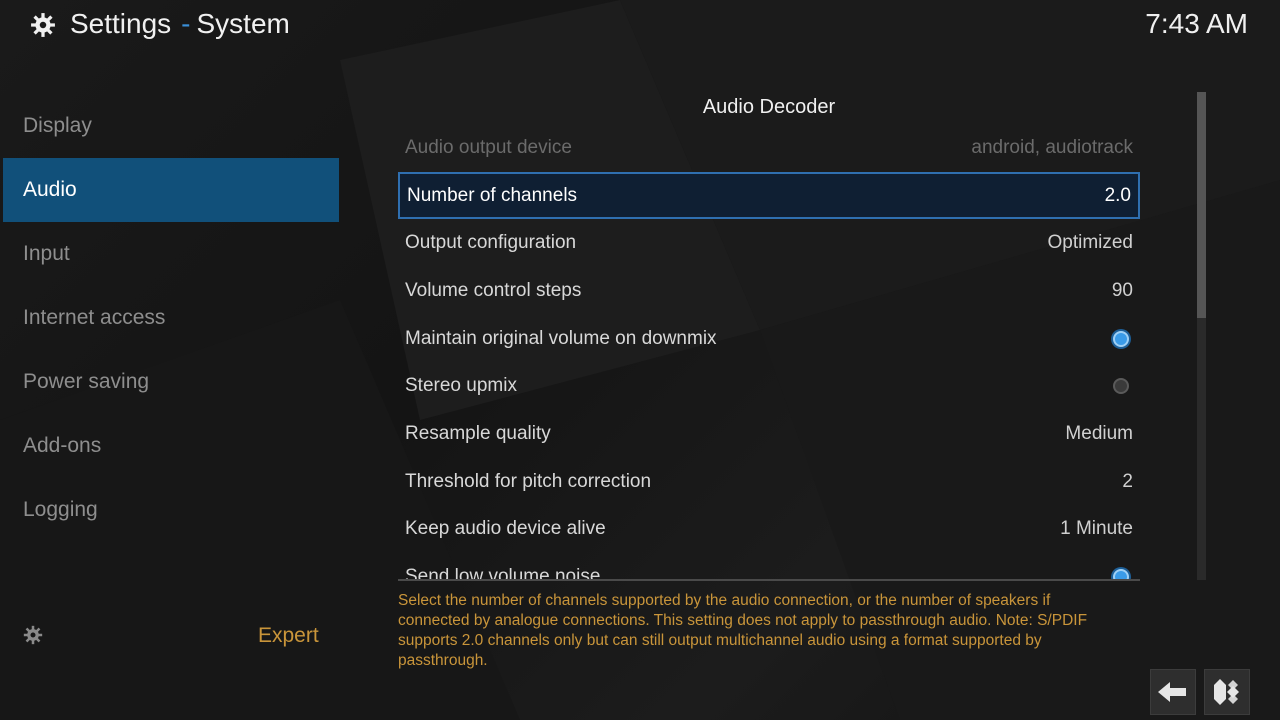  Describe the element at coordinates (1122, 290) in the screenshot. I see `setting-value: 90` at that location.